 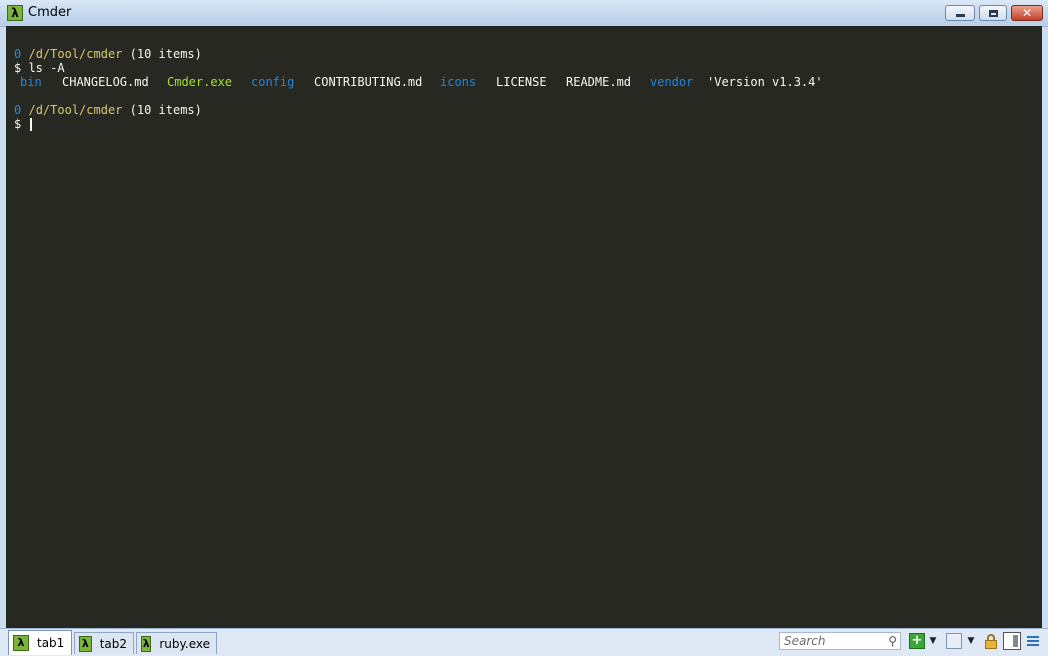 What do you see at coordinates (458, 82) in the screenshot?
I see `ls-item: icons` at bounding box center [458, 82].